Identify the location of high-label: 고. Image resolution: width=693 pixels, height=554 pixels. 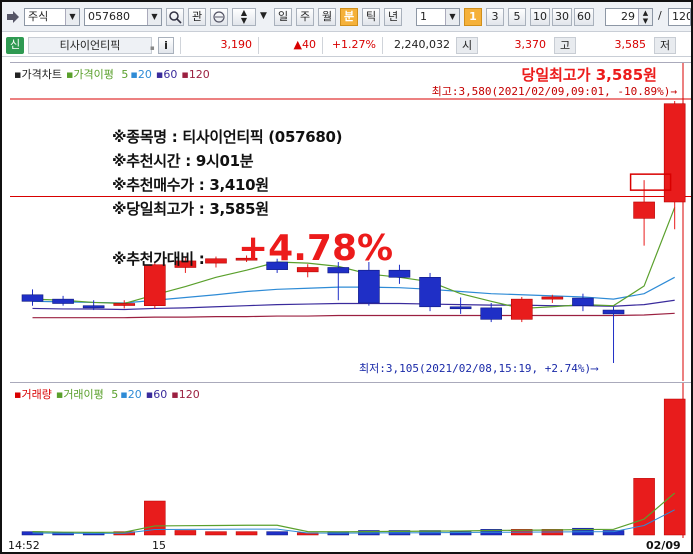
(565, 45).